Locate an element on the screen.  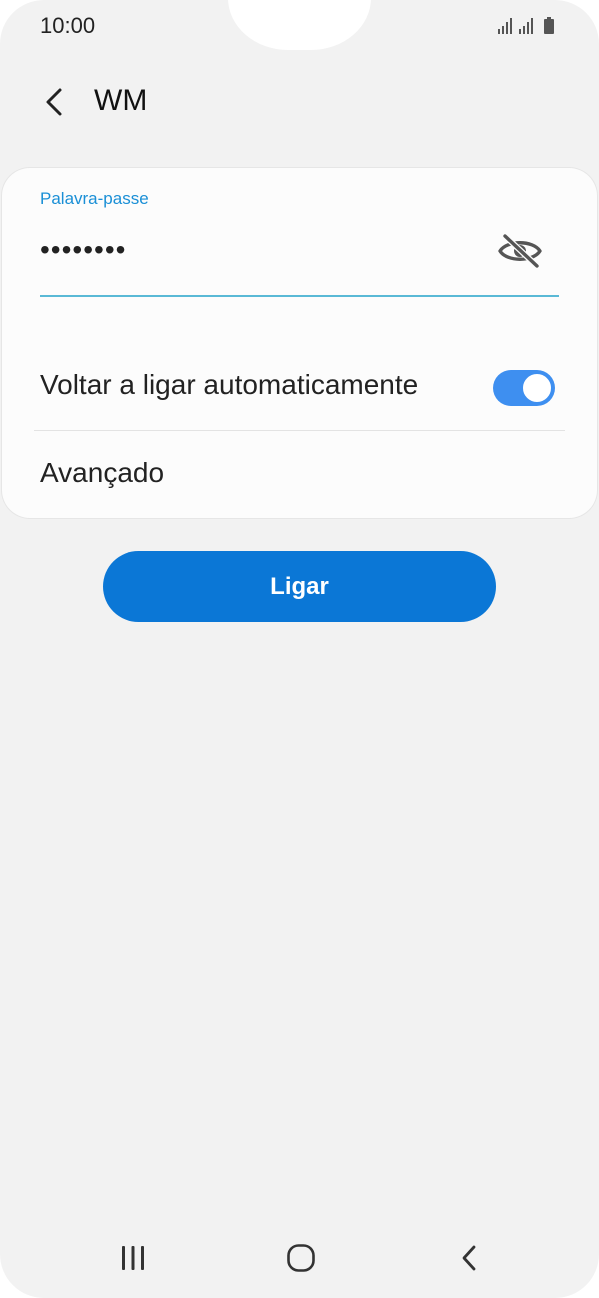
recent-apps-button is located at coordinates (133, 1258).